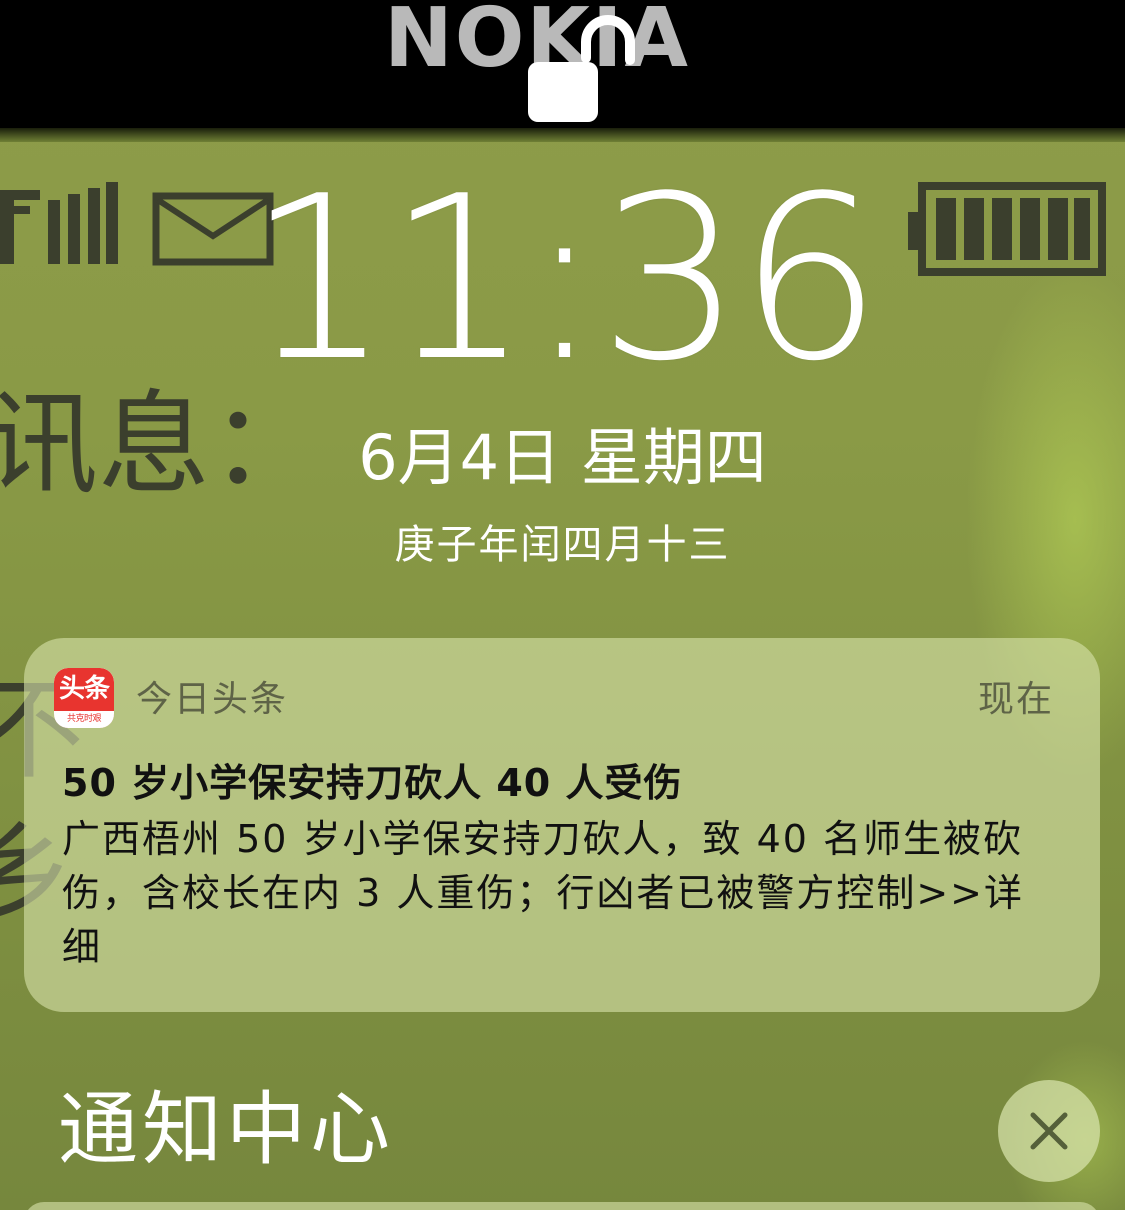  Describe the element at coordinates (372, 783) in the screenshot. I see `notification-title: 50 岁小学保安持刀砍人 40 人受伤` at that location.